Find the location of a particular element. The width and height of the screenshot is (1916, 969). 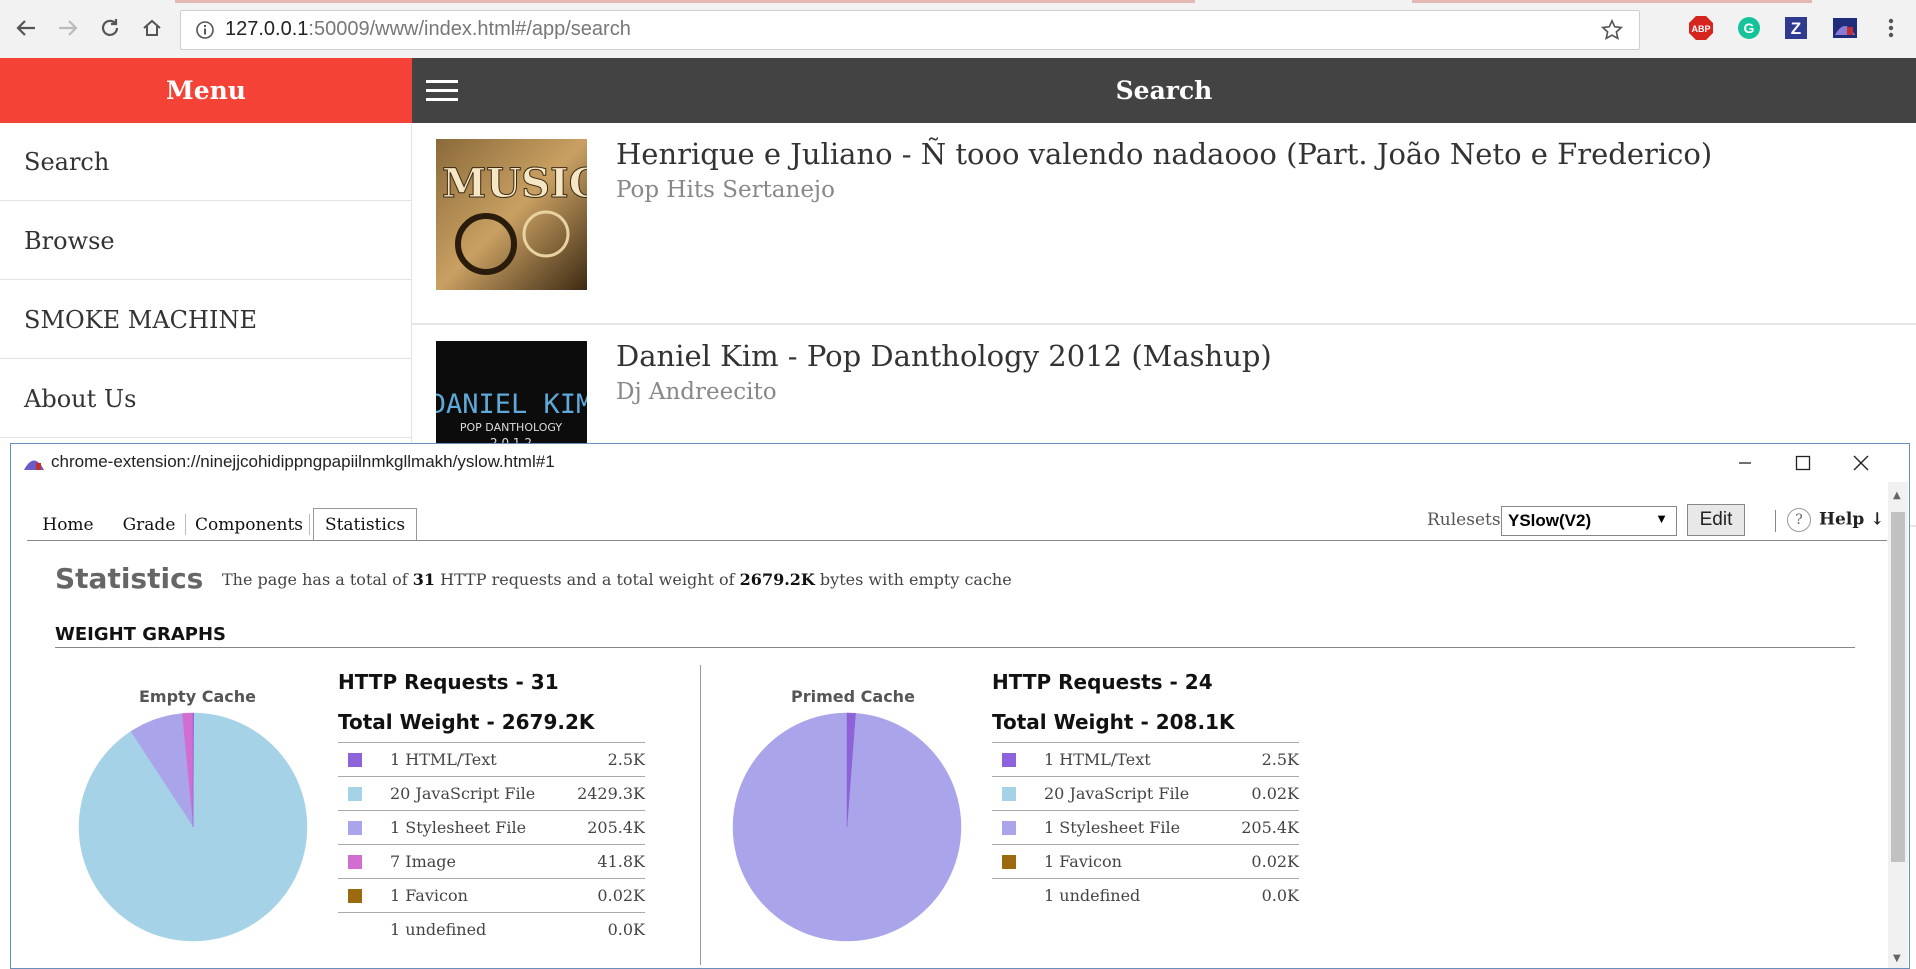

table-row: 20 JavaScript File 2429.3K is located at coordinates (491, 793).